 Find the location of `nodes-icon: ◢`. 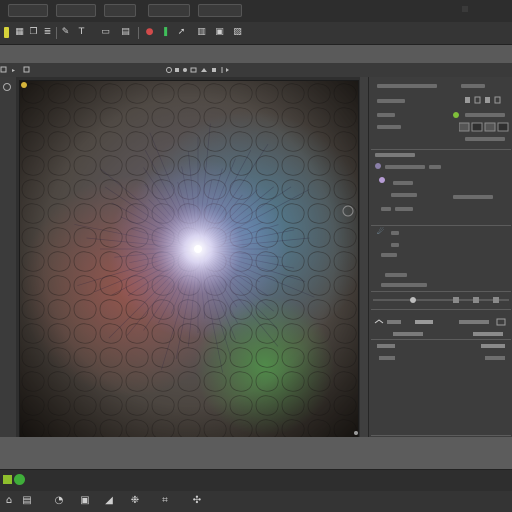

nodes-icon: ◢ is located at coordinates (109, 501).